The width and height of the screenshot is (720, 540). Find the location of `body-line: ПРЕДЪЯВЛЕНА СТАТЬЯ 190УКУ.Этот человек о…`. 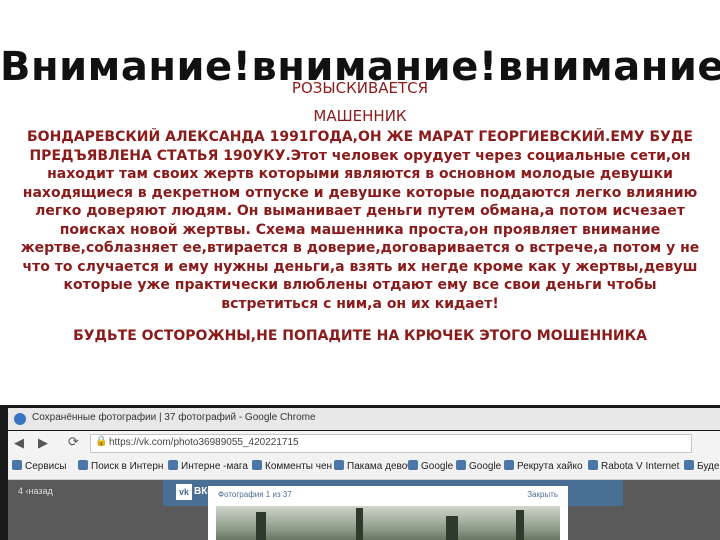

body-line: ПРЕДЪЯВЛЕНА СТАТЬЯ 190УКУ.Этот человек о… is located at coordinates (360, 155).